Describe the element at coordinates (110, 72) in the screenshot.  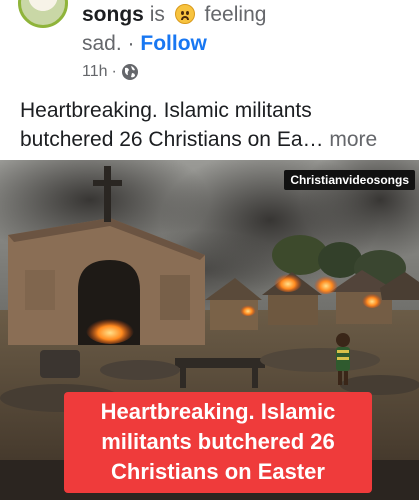
I see `post-meta: 11h ·` at that location.